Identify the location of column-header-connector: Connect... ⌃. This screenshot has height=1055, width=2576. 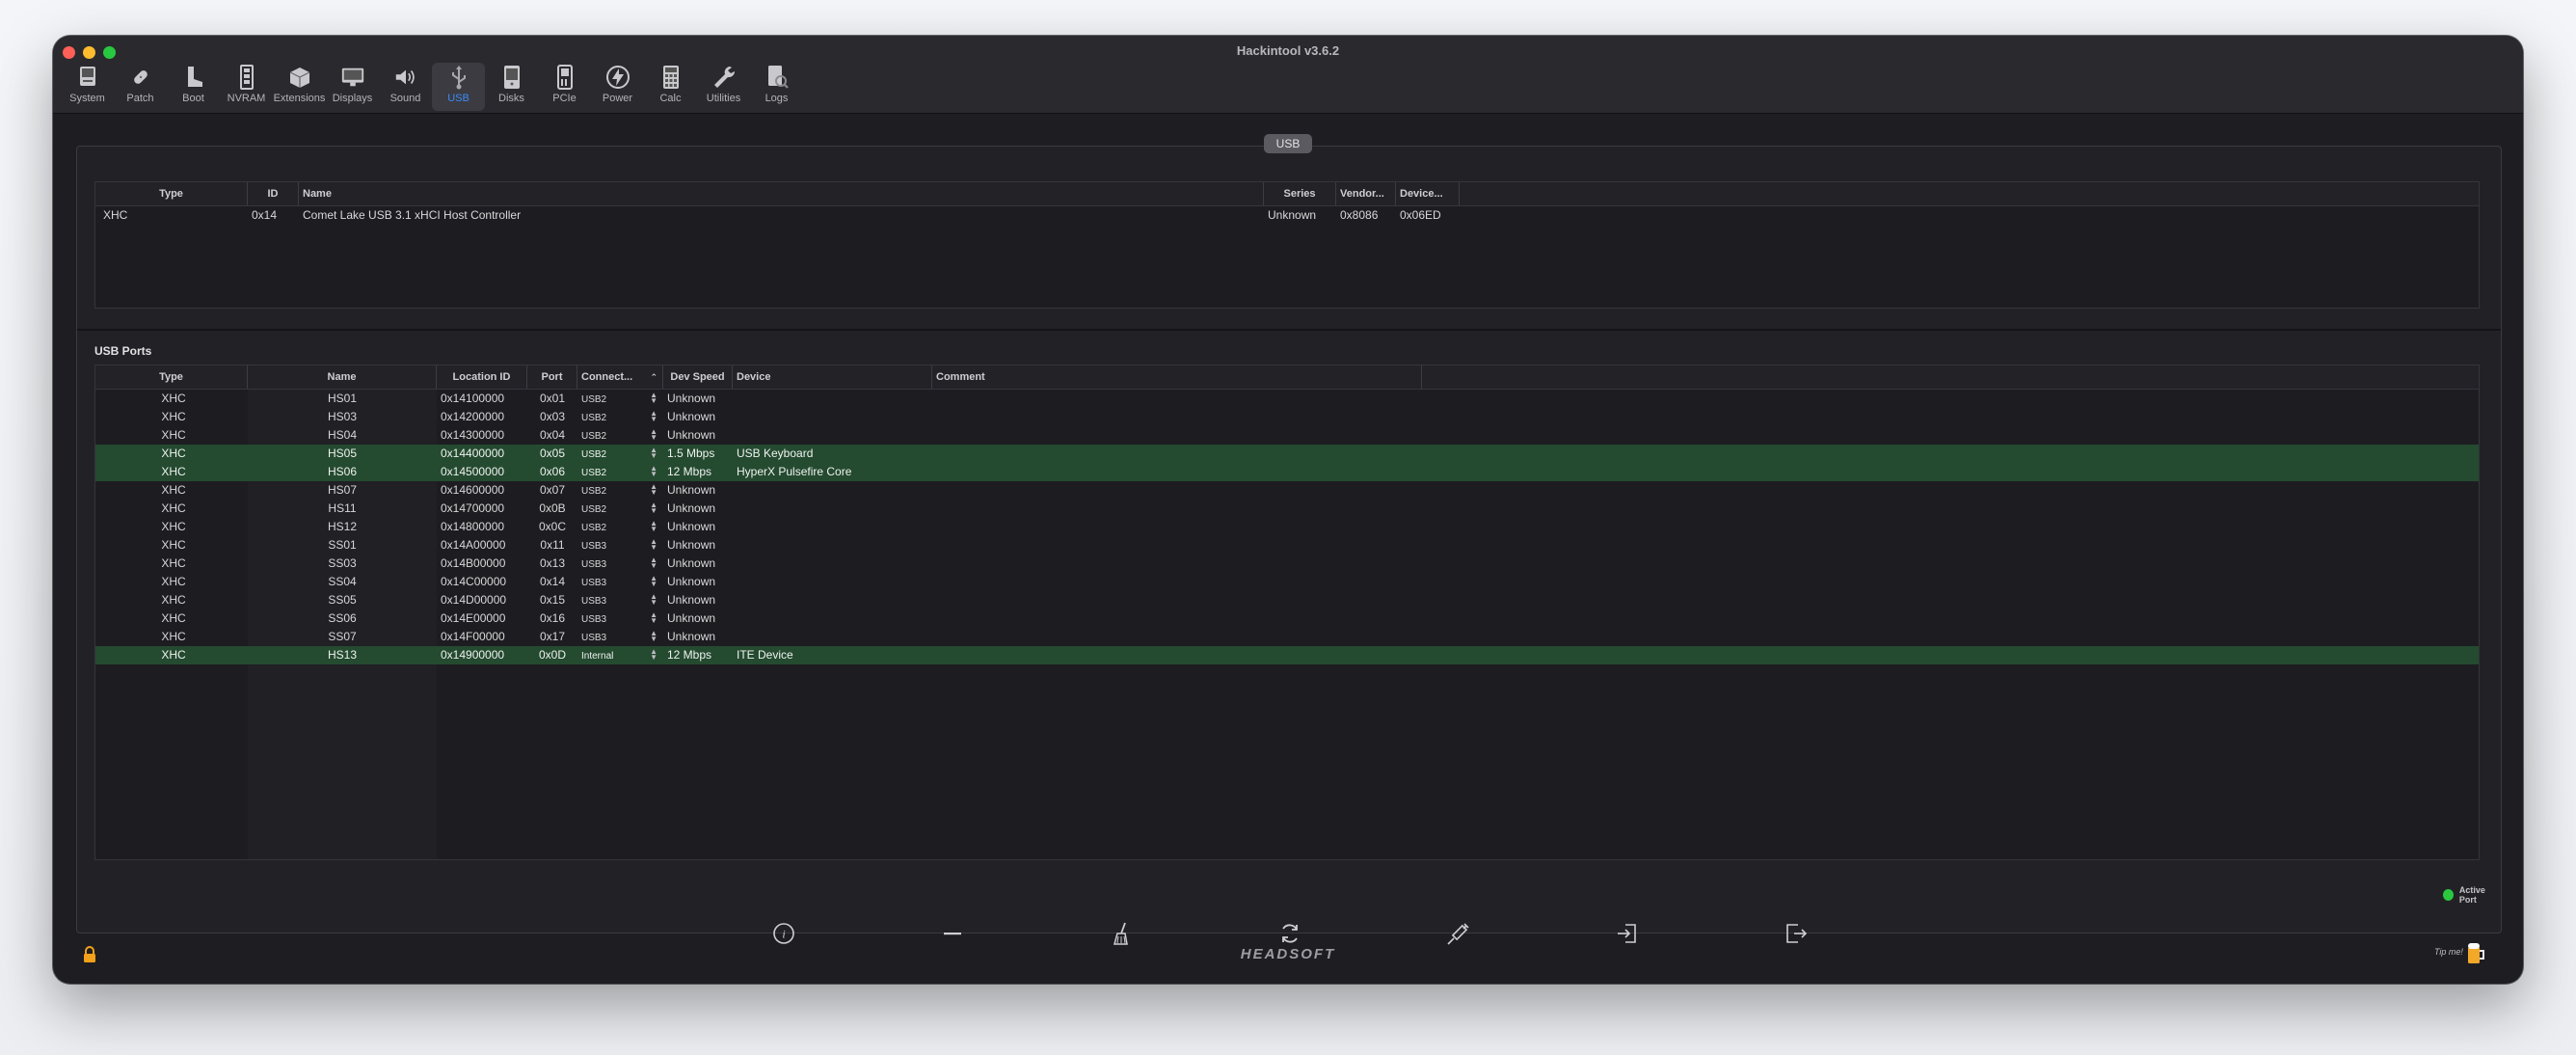
(620, 377).